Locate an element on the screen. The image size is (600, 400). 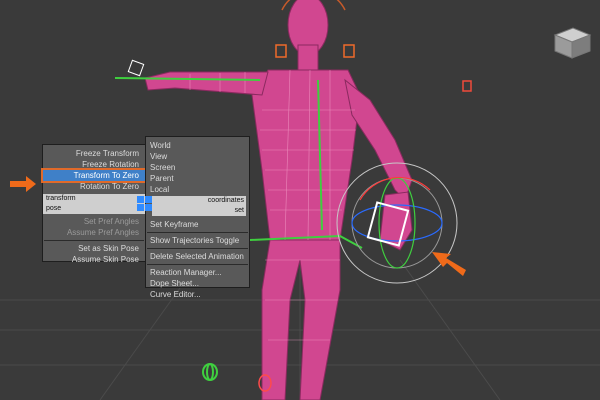
quad-label-transform: transform is located at coordinates (94, 199).